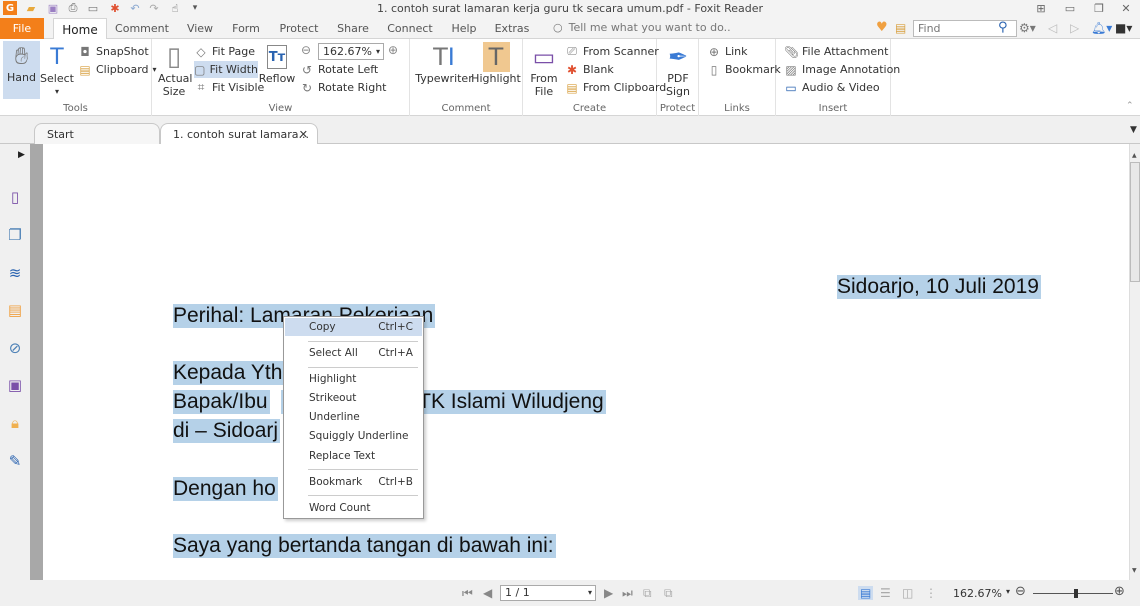 This screenshot has height=606, width=1140. What do you see at coordinates (135, 8) in the screenshot?
I see `undo-icon: ↶` at bounding box center [135, 8].